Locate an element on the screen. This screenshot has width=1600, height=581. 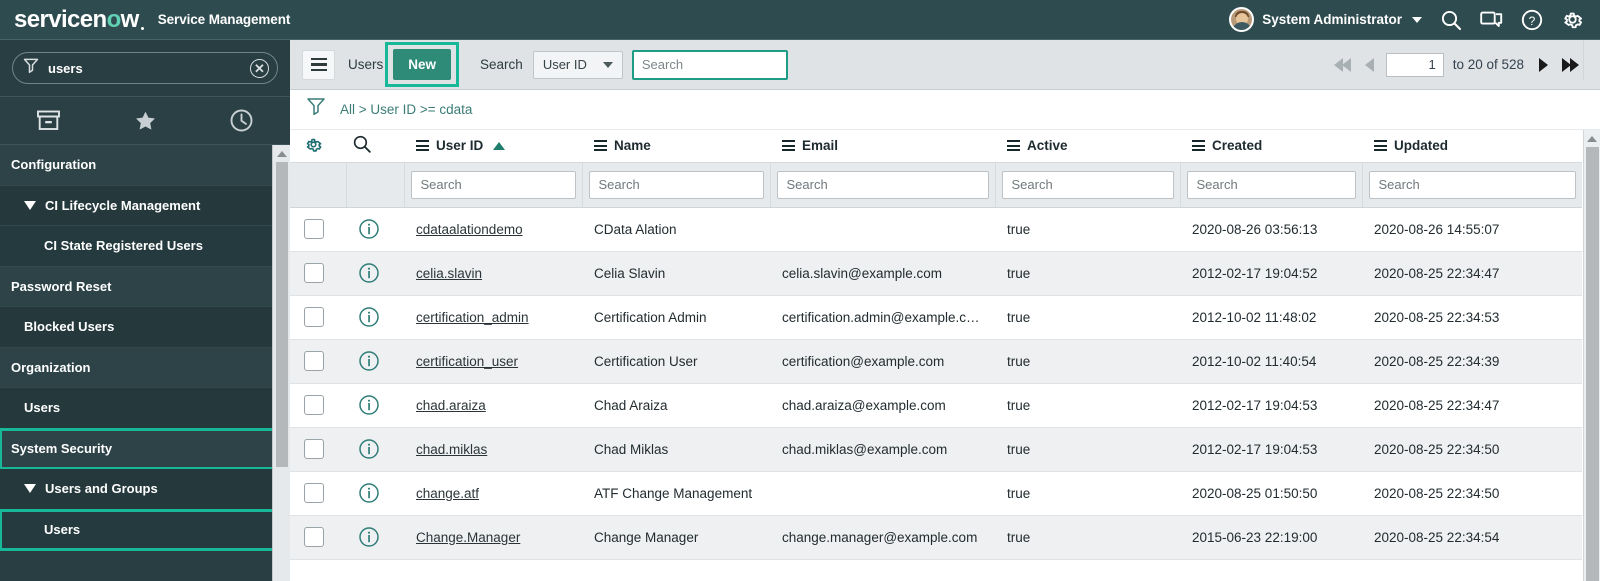
column-header-user-id: User ID is located at coordinates (493, 146).